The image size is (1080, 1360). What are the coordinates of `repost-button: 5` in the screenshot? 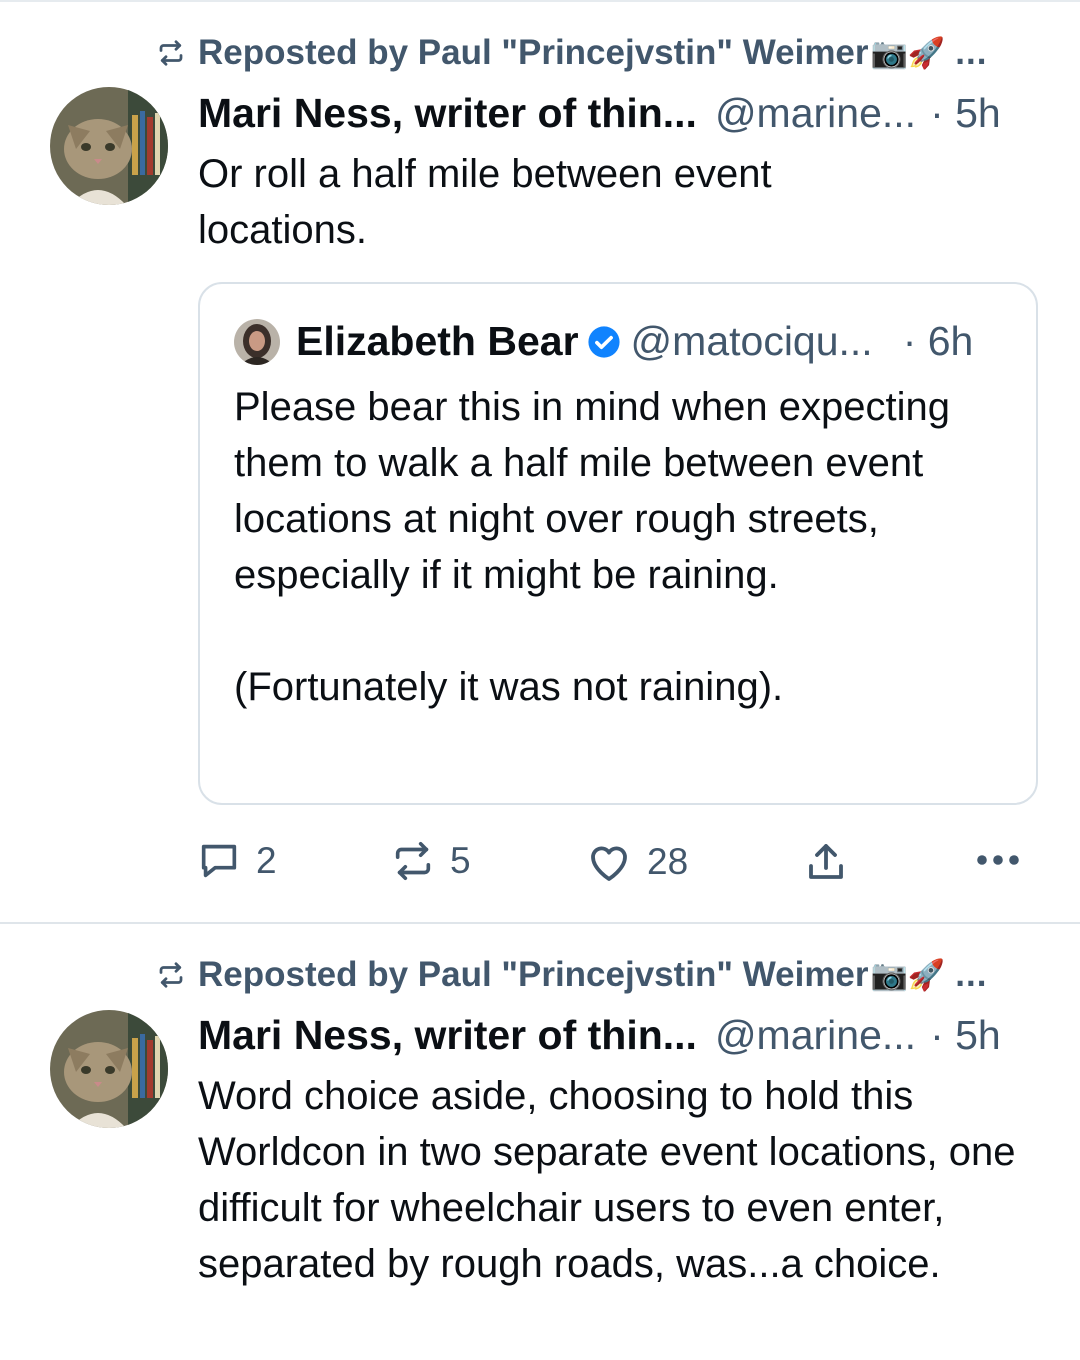 It's located at (430, 861).